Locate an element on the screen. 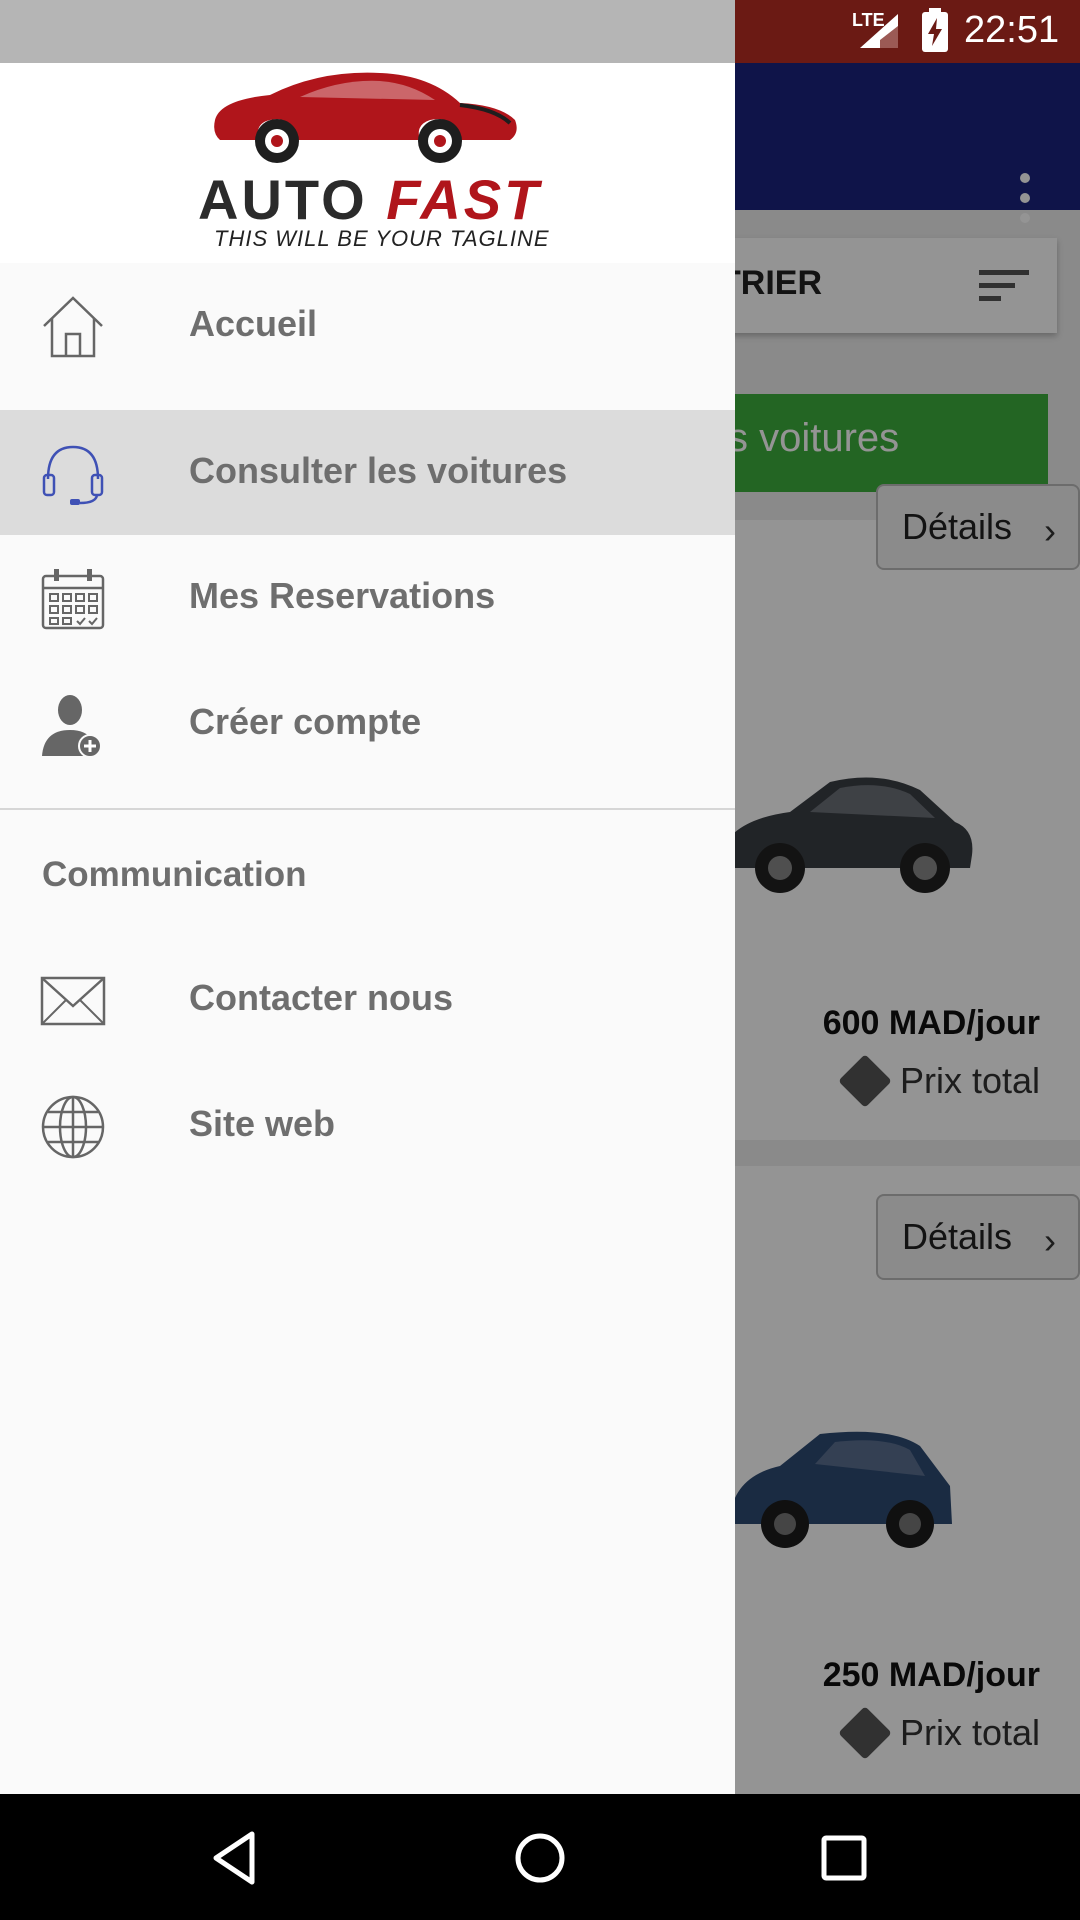  drawer-item-label: Créer compte is located at coordinates (305, 721).